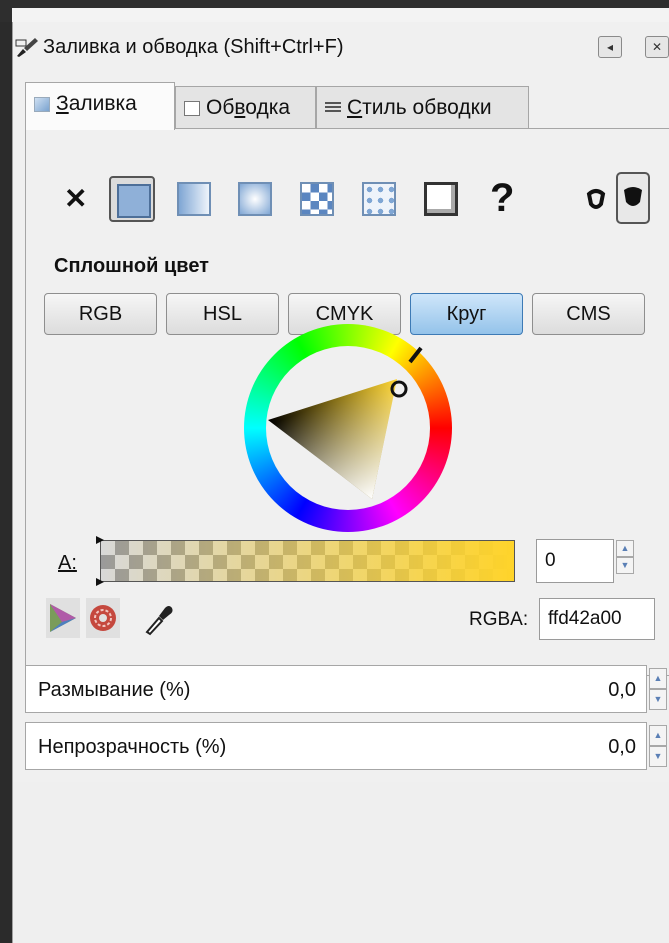  I want to click on linear-gradient-icon, so click(194, 199).